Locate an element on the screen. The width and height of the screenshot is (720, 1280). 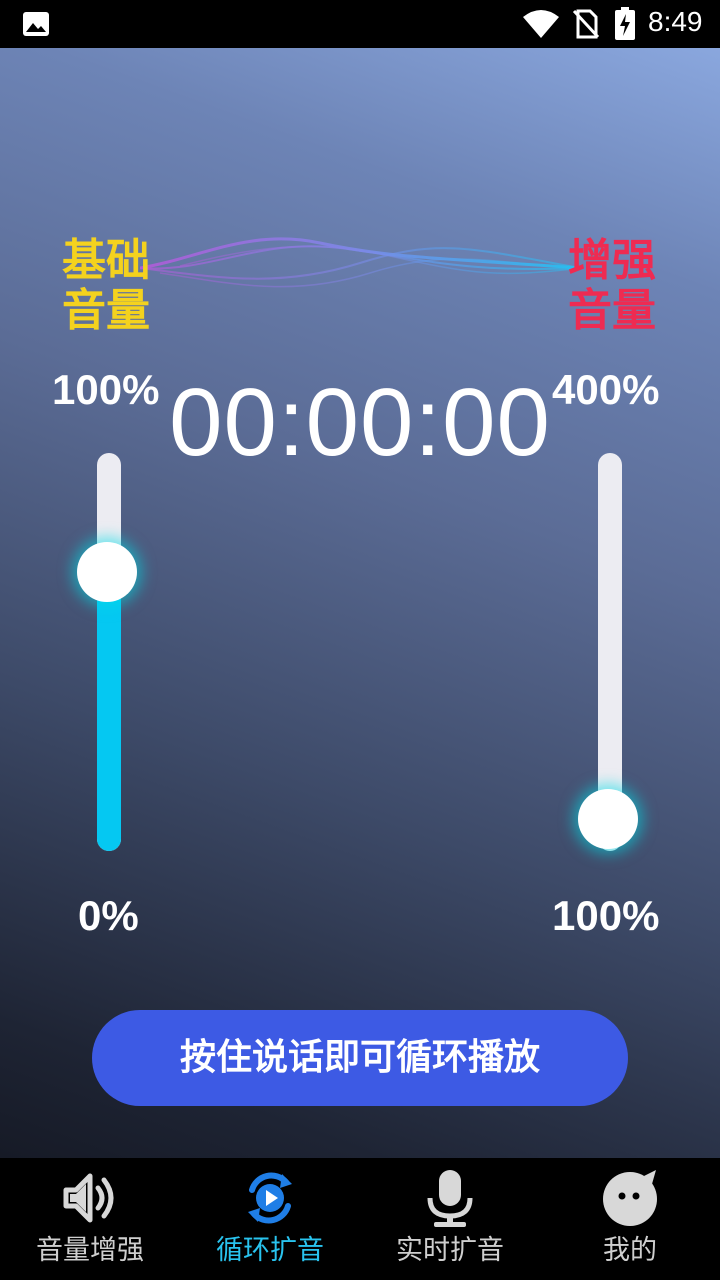
sound-wave-decoration is located at coordinates (360, 262).